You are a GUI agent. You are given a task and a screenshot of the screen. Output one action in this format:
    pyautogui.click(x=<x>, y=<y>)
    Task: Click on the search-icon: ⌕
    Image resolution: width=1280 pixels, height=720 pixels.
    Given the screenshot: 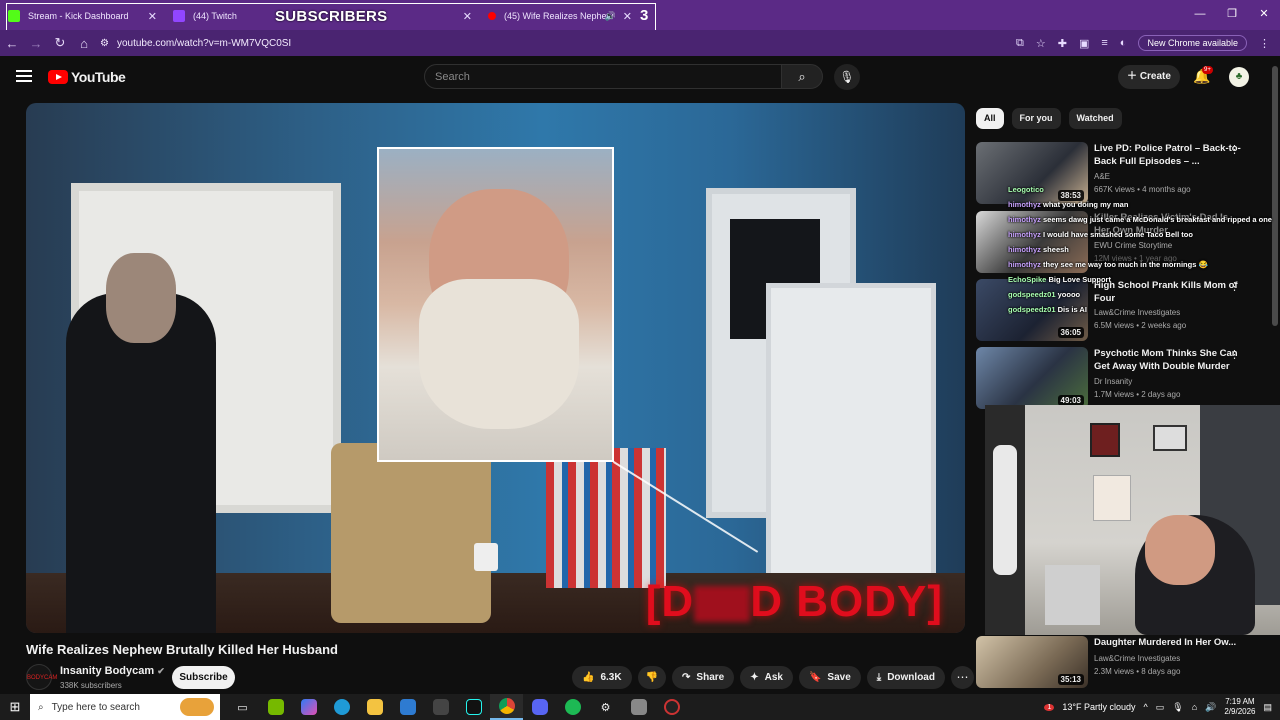 What is the action you would take?
    pyautogui.click(x=802, y=76)
    